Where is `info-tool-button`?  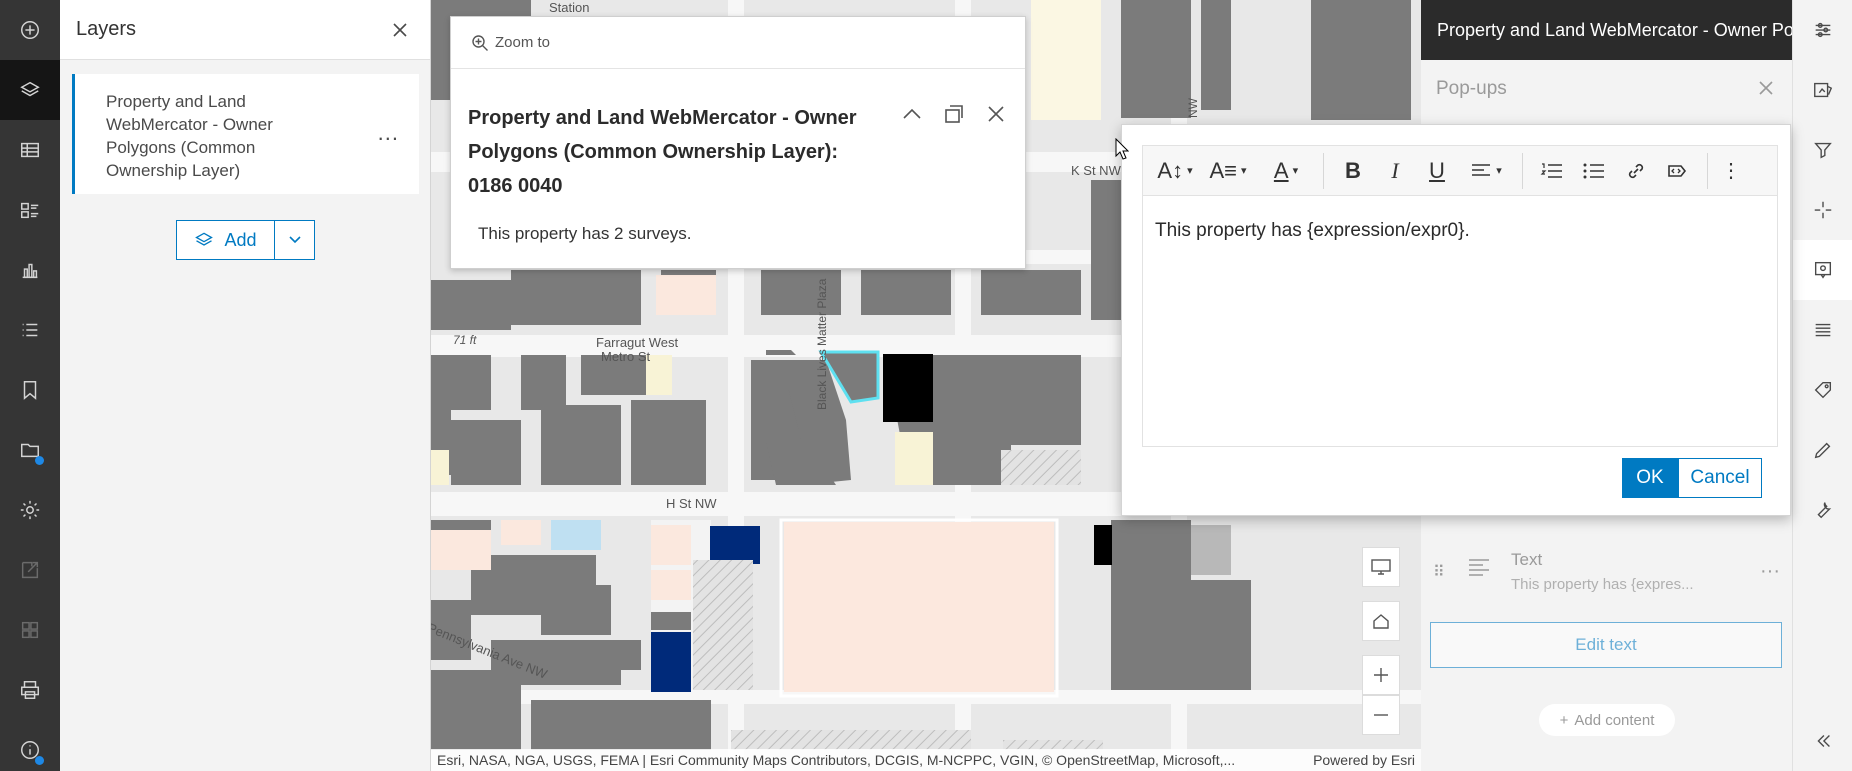 info-tool-button is located at coordinates (30, 745).